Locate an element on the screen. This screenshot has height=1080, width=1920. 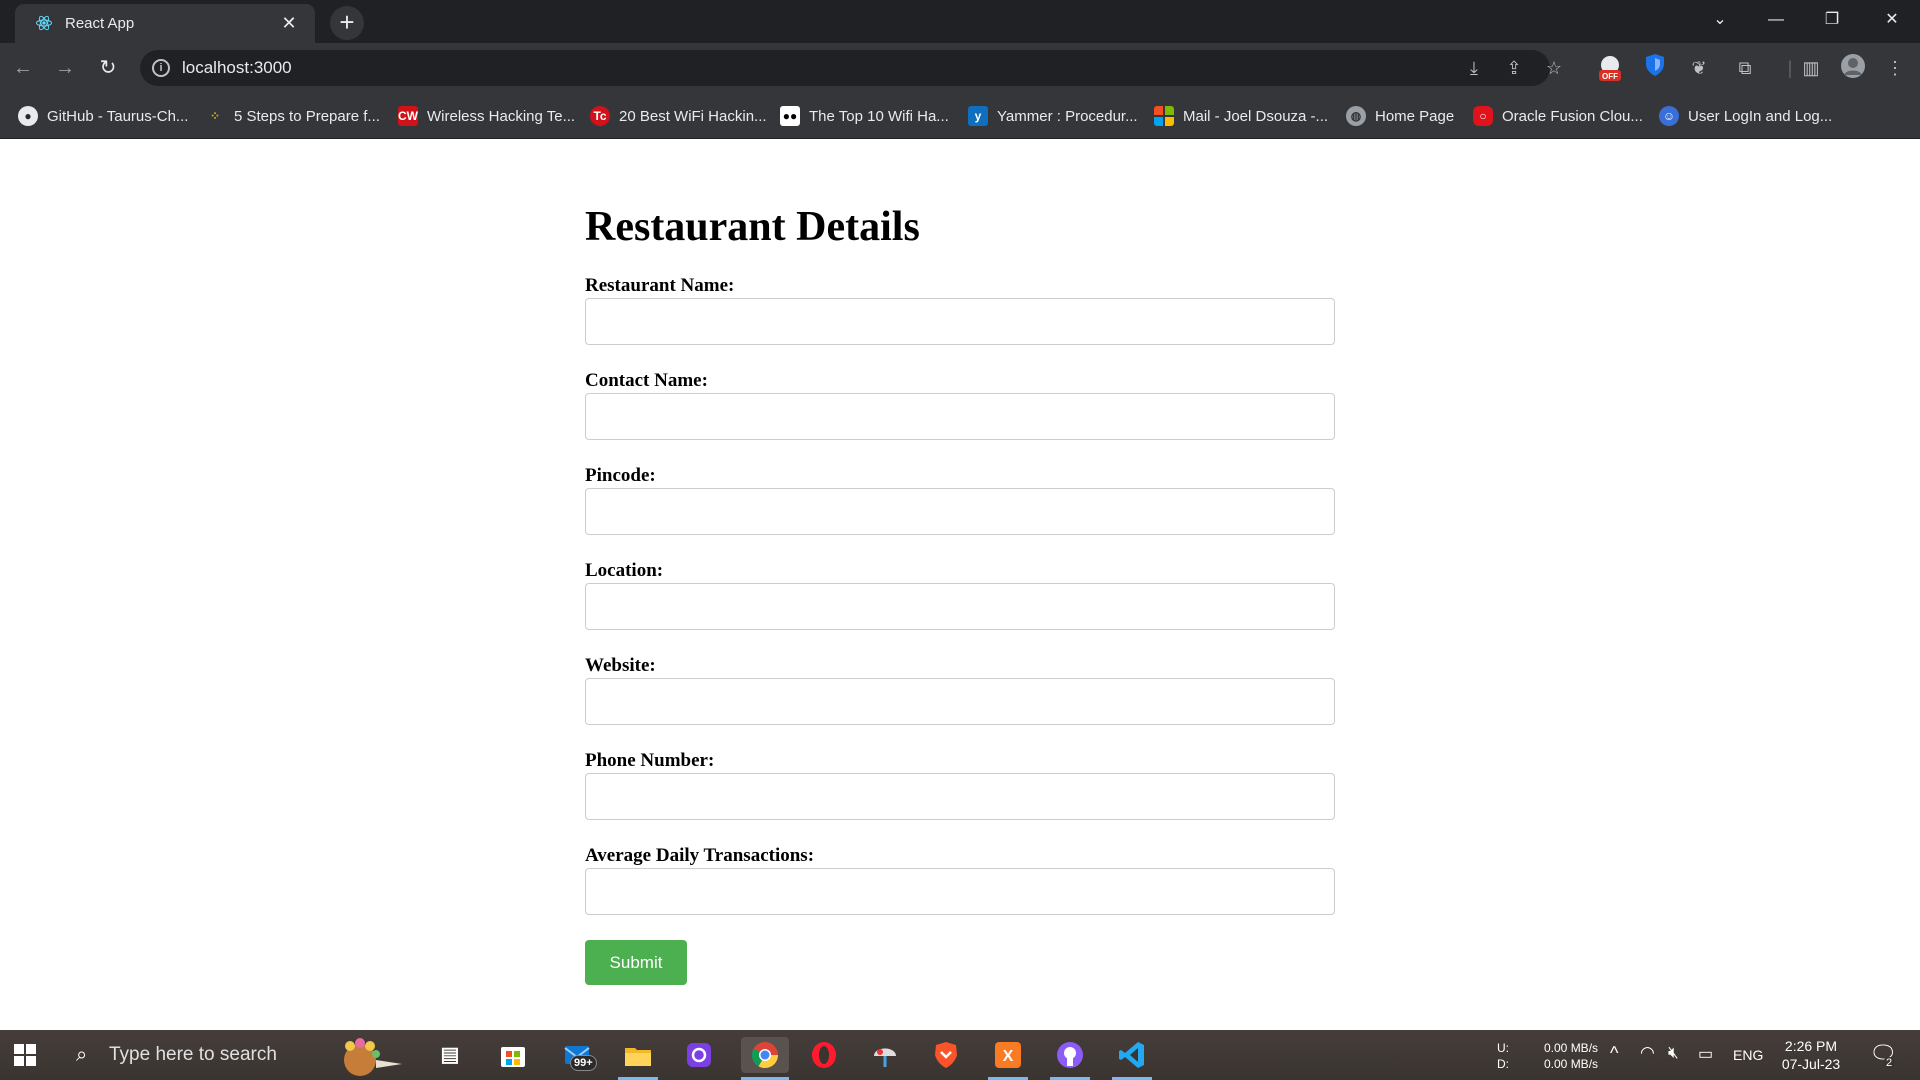
brave-icon is located at coordinates (946, 1055).